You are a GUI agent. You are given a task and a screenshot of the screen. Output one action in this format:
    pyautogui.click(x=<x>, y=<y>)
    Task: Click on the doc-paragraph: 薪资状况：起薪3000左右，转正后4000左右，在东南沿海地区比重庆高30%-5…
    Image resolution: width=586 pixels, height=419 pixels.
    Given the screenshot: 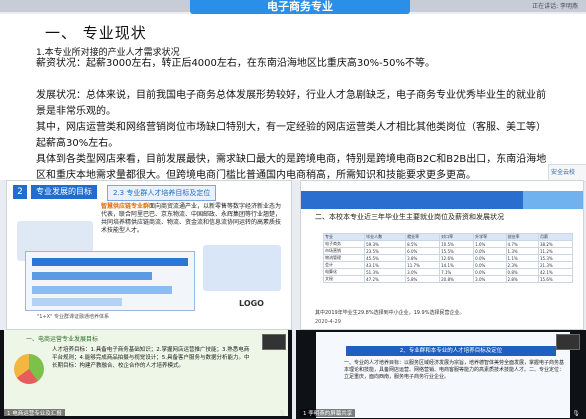 What is the action you would take?
    pyautogui.click(x=235, y=63)
    